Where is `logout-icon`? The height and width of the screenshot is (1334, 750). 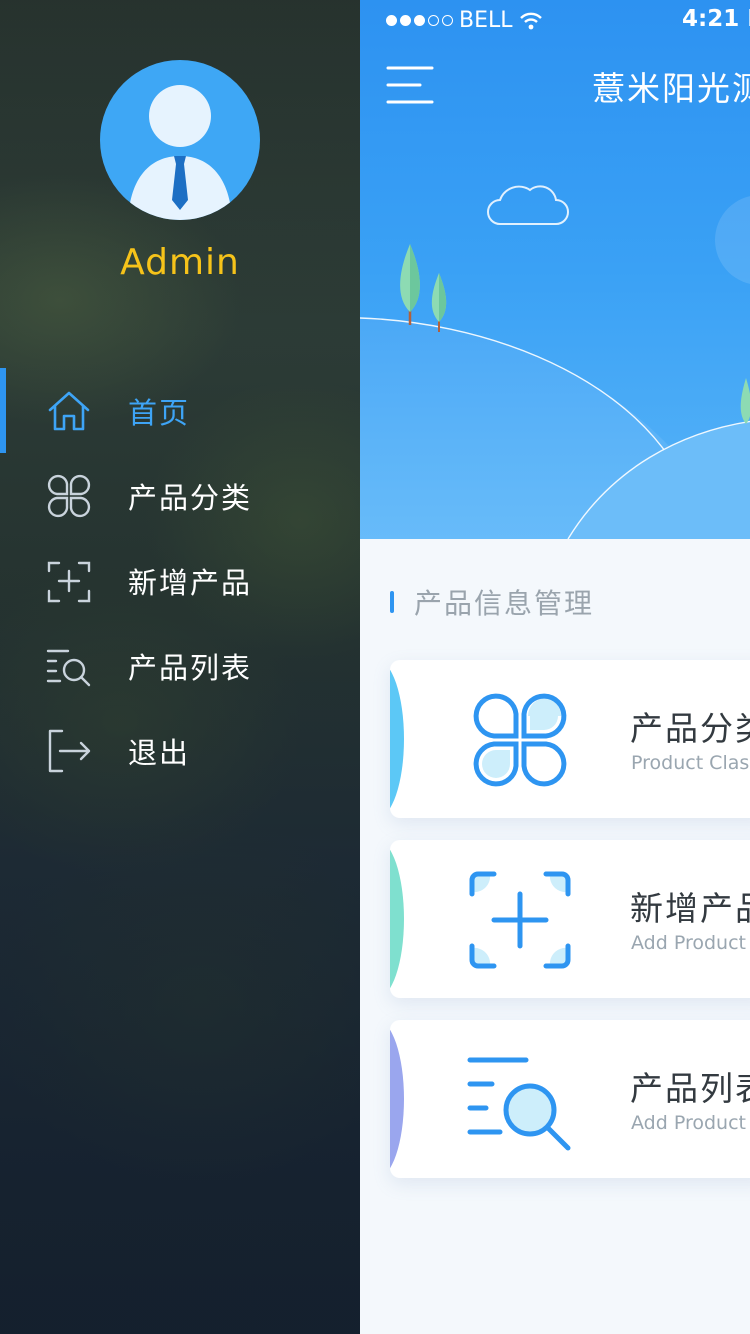
logout-icon is located at coordinates (69, 751).